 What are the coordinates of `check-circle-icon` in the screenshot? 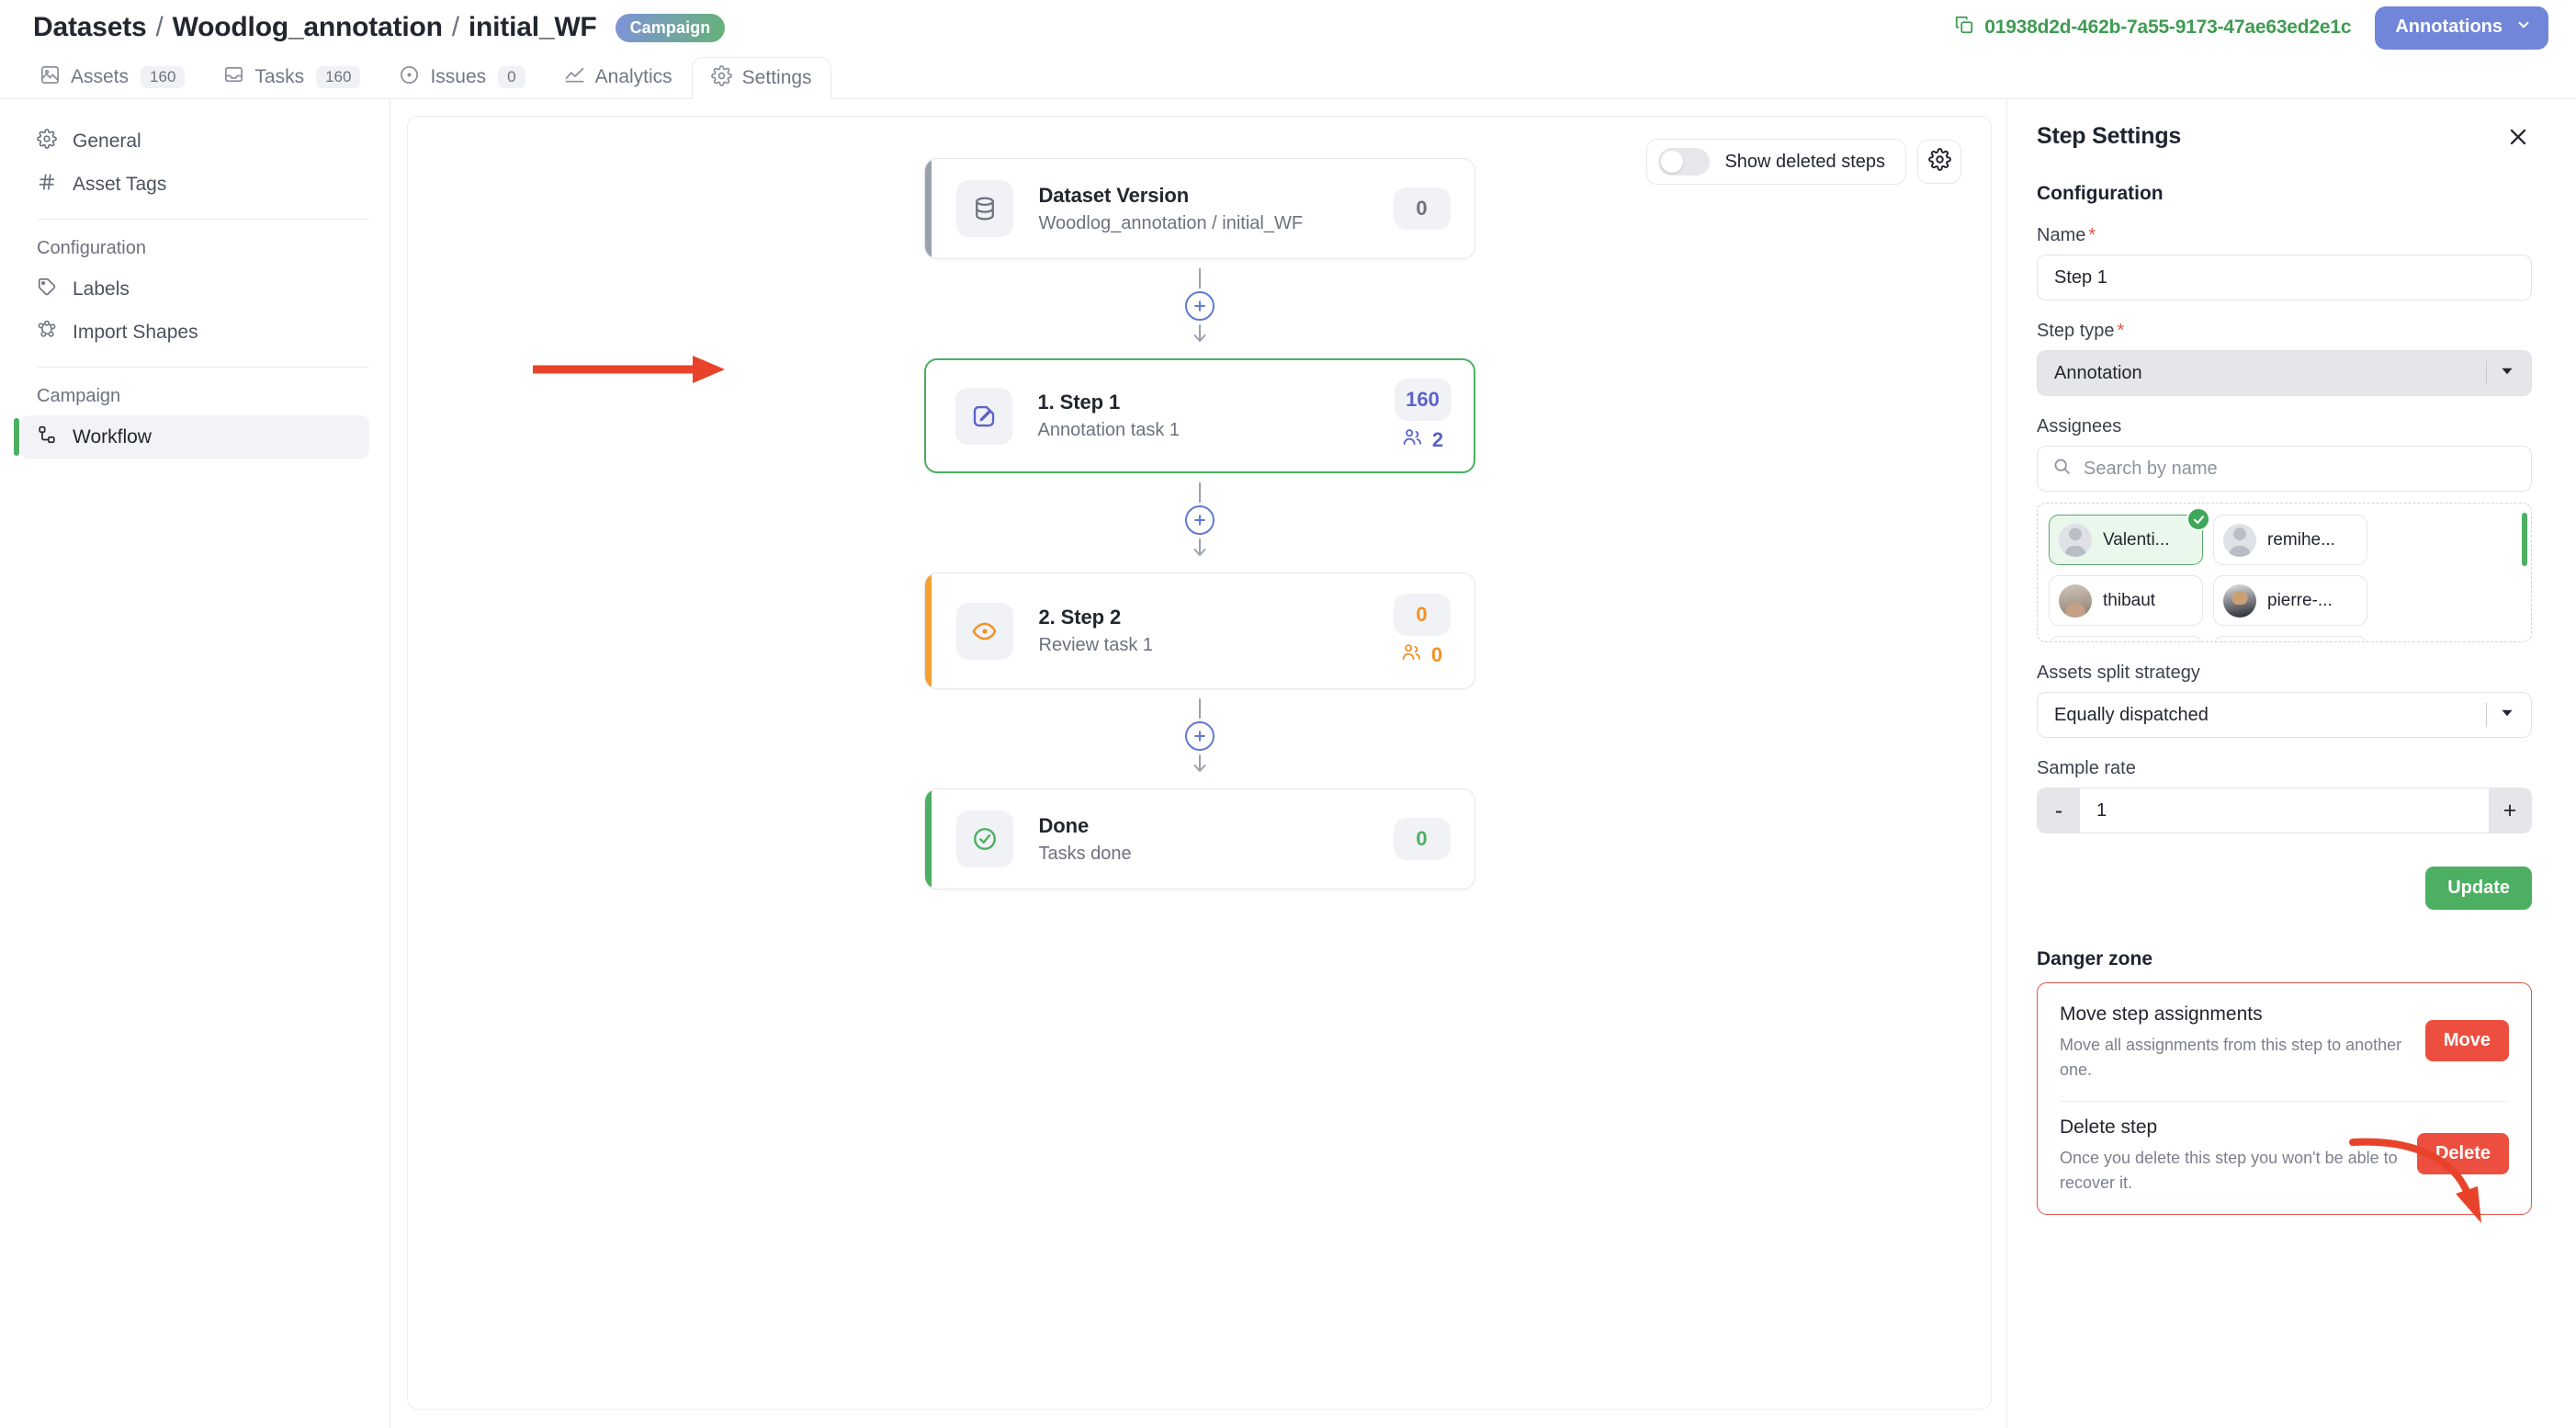 It's located at (984, 838).